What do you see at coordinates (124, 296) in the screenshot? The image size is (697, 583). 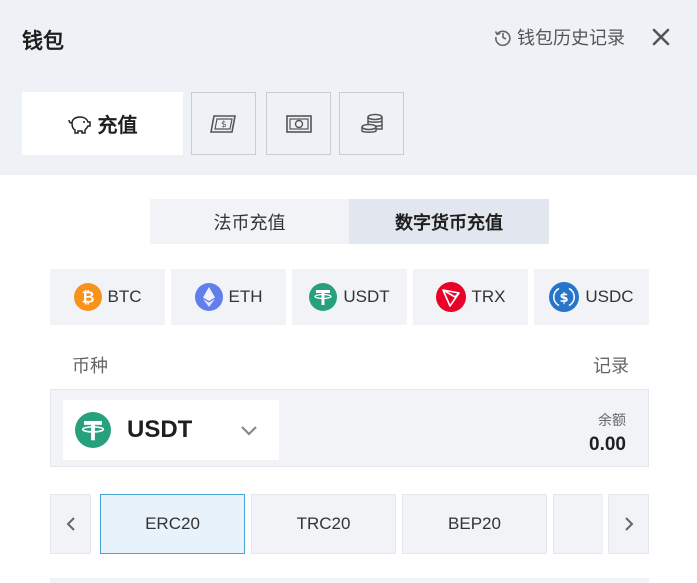 I see `coin-btc-label: BTC` at bounding box center [124, 296].